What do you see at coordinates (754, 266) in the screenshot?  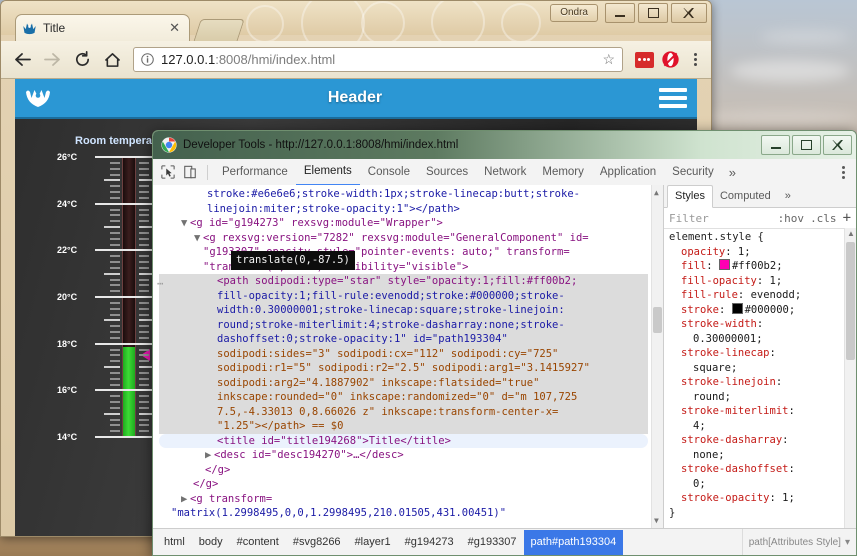 I see `style-declaration: fill: #ff00b2;` at bounding box center [754, 266].